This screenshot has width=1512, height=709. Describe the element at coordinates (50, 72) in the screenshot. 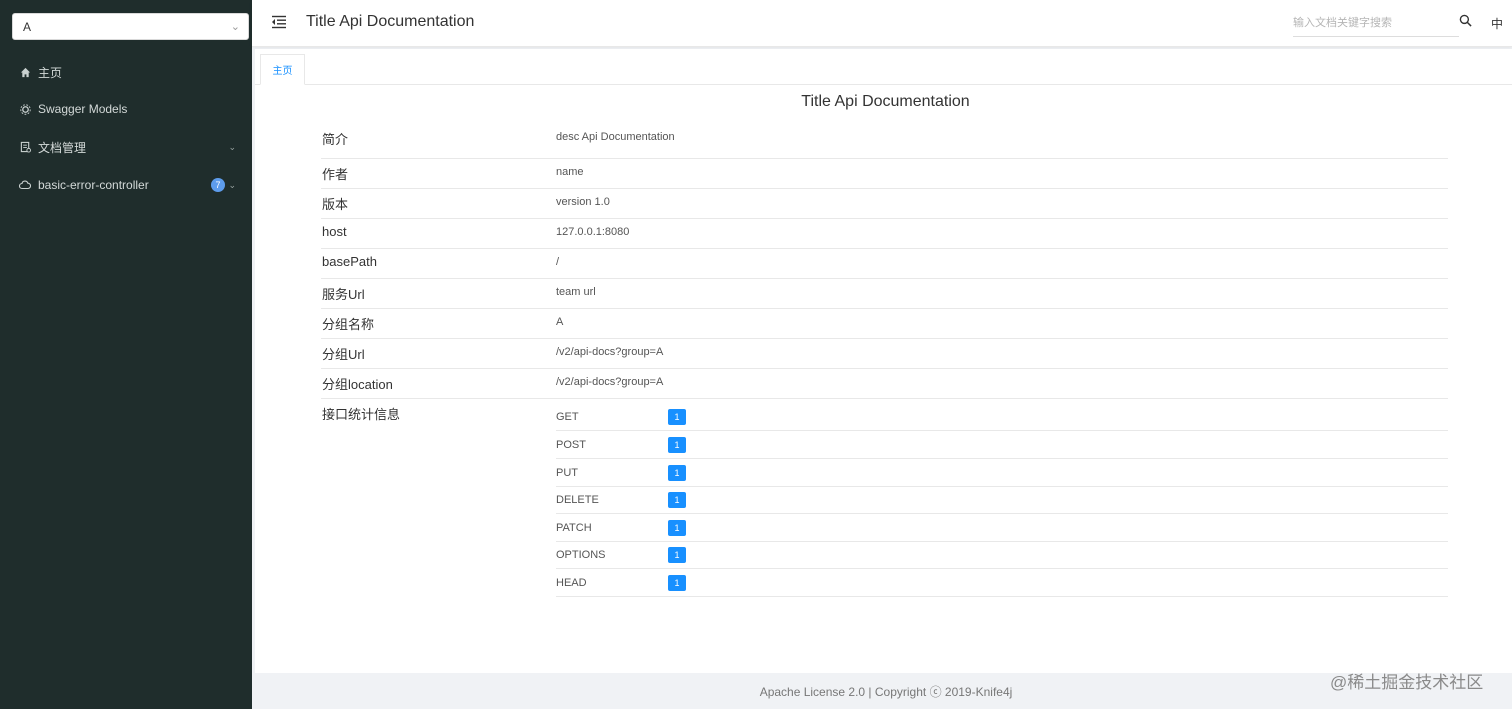

I see `sidebar-item-label: 主页` at that location.